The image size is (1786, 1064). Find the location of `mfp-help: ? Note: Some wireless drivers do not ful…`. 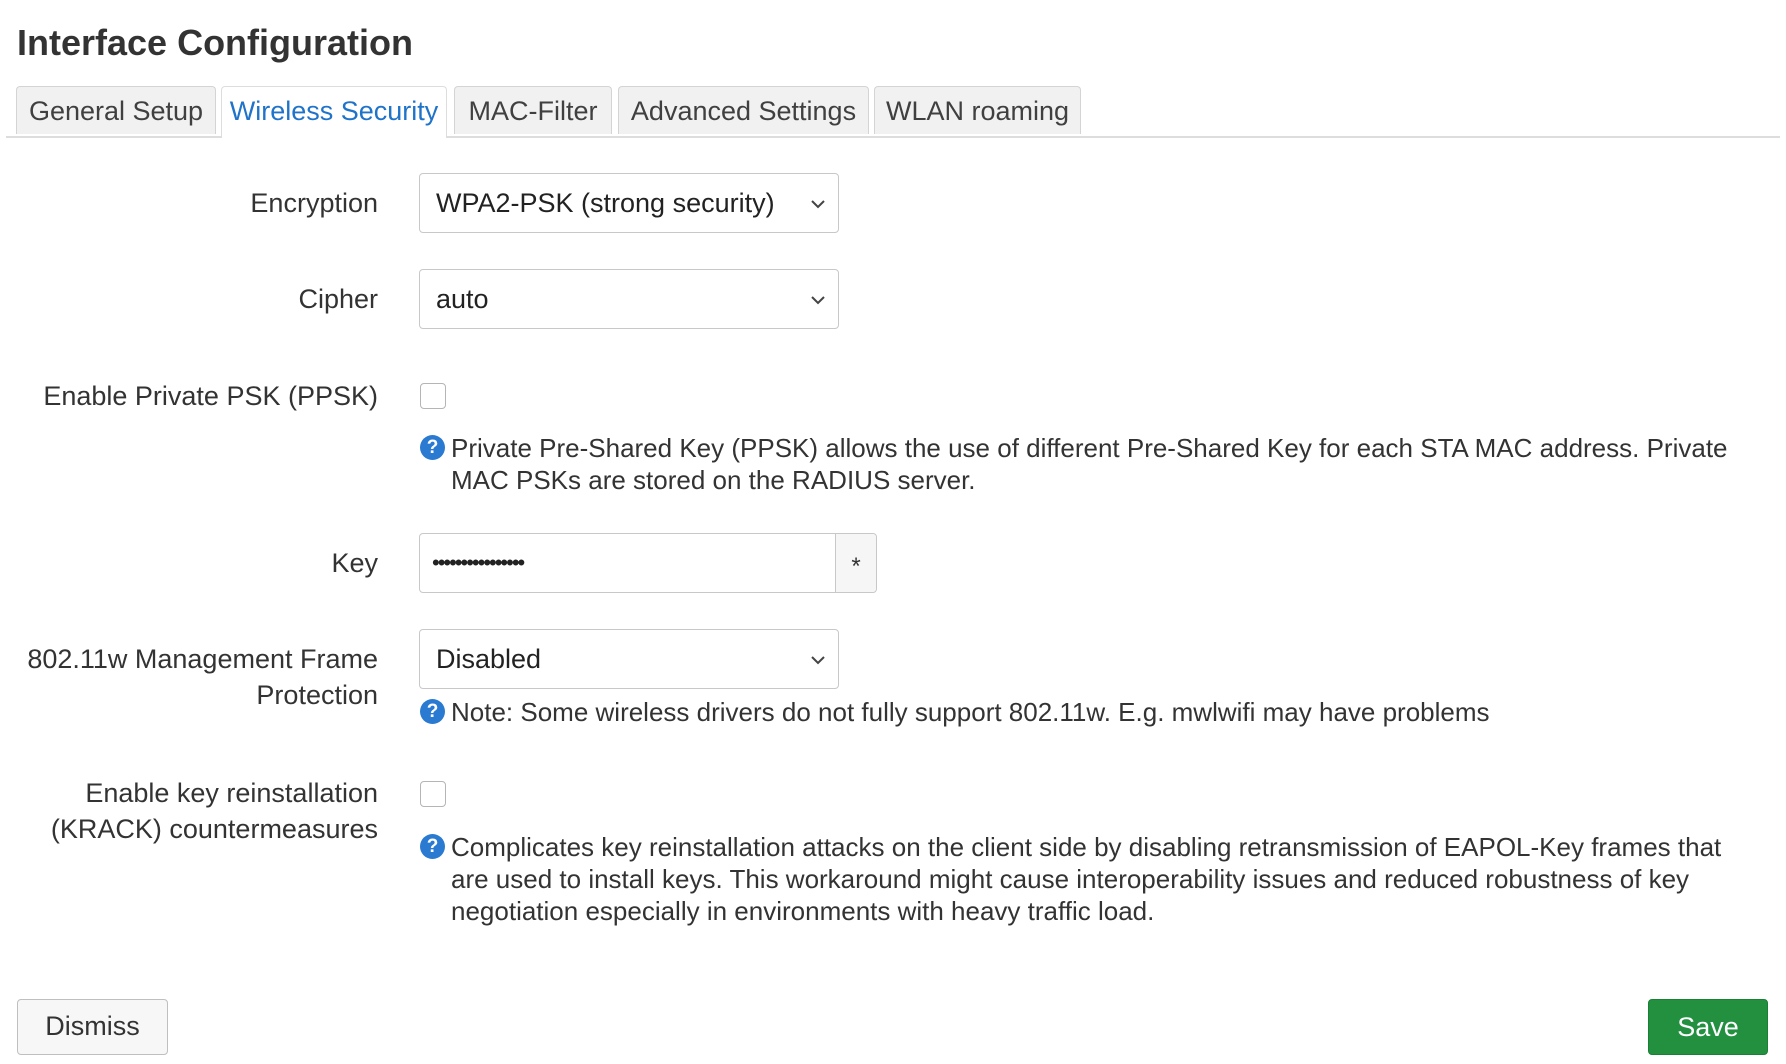

mfp-help: ? Note: Some wireless drivers do not ful… is located at coordinates (1085, 712).